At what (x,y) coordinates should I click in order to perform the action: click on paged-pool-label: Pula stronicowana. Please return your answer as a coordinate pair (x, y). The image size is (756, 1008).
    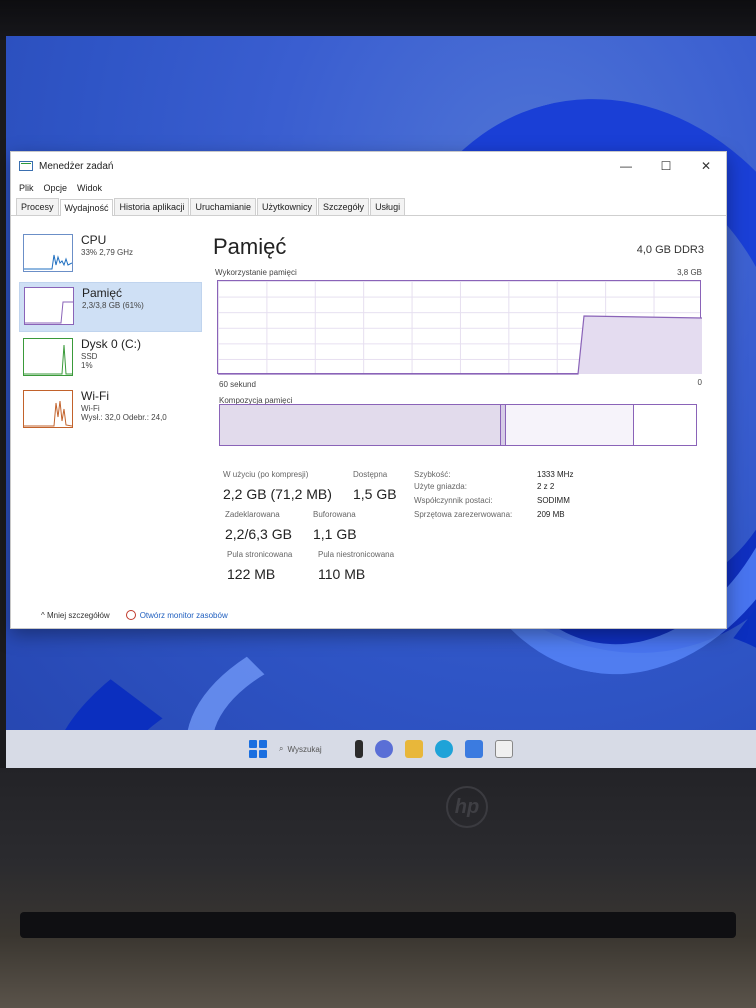
    Looking at the image, I should click on (260, 554).